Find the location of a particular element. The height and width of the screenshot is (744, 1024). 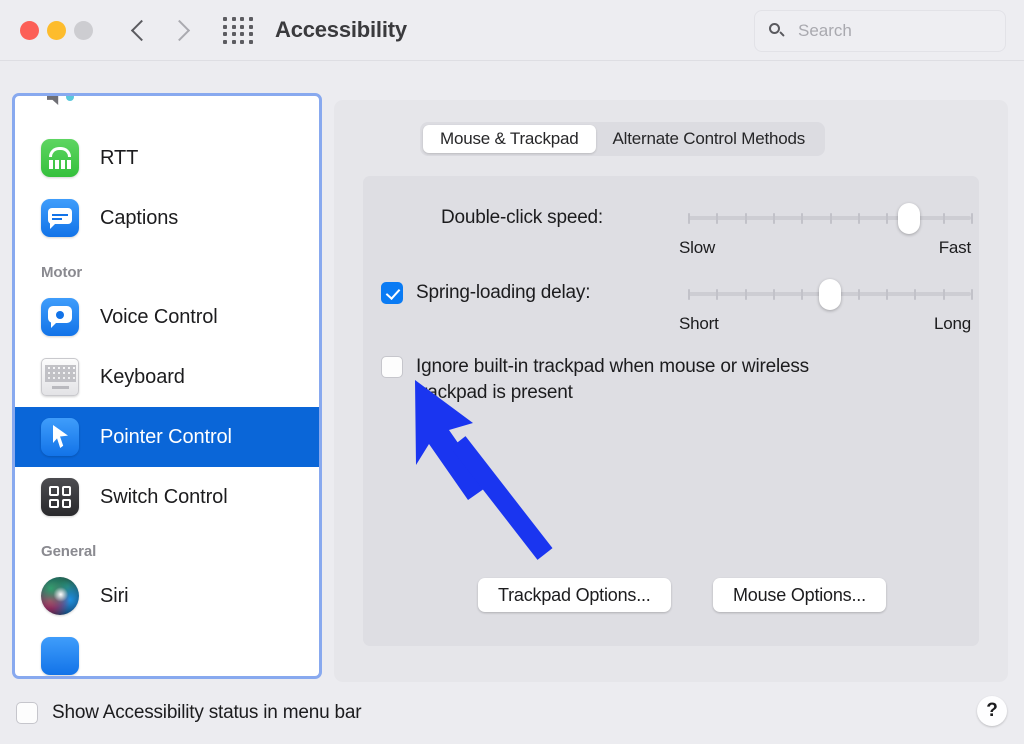

sidebar-section-motor: Motor is located at coordinates (62, 272).